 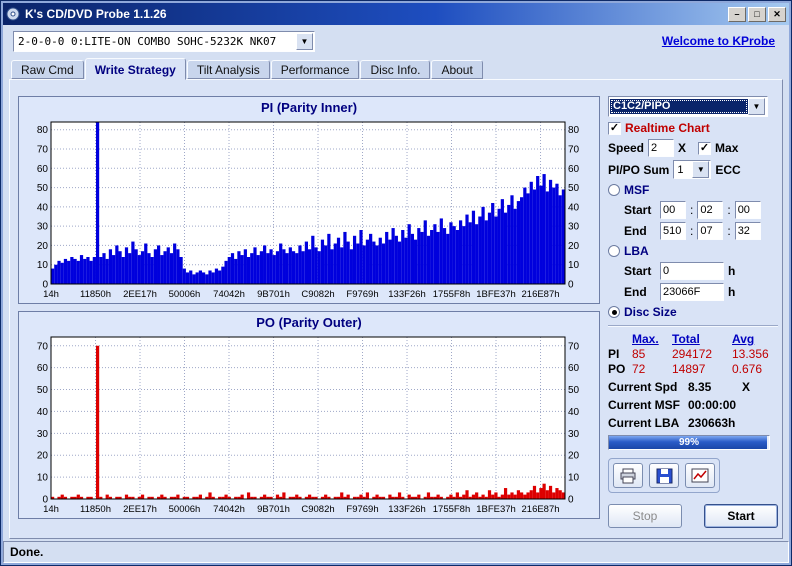 I want to click on action-row: Stop Start, so click(x=693, y=516).